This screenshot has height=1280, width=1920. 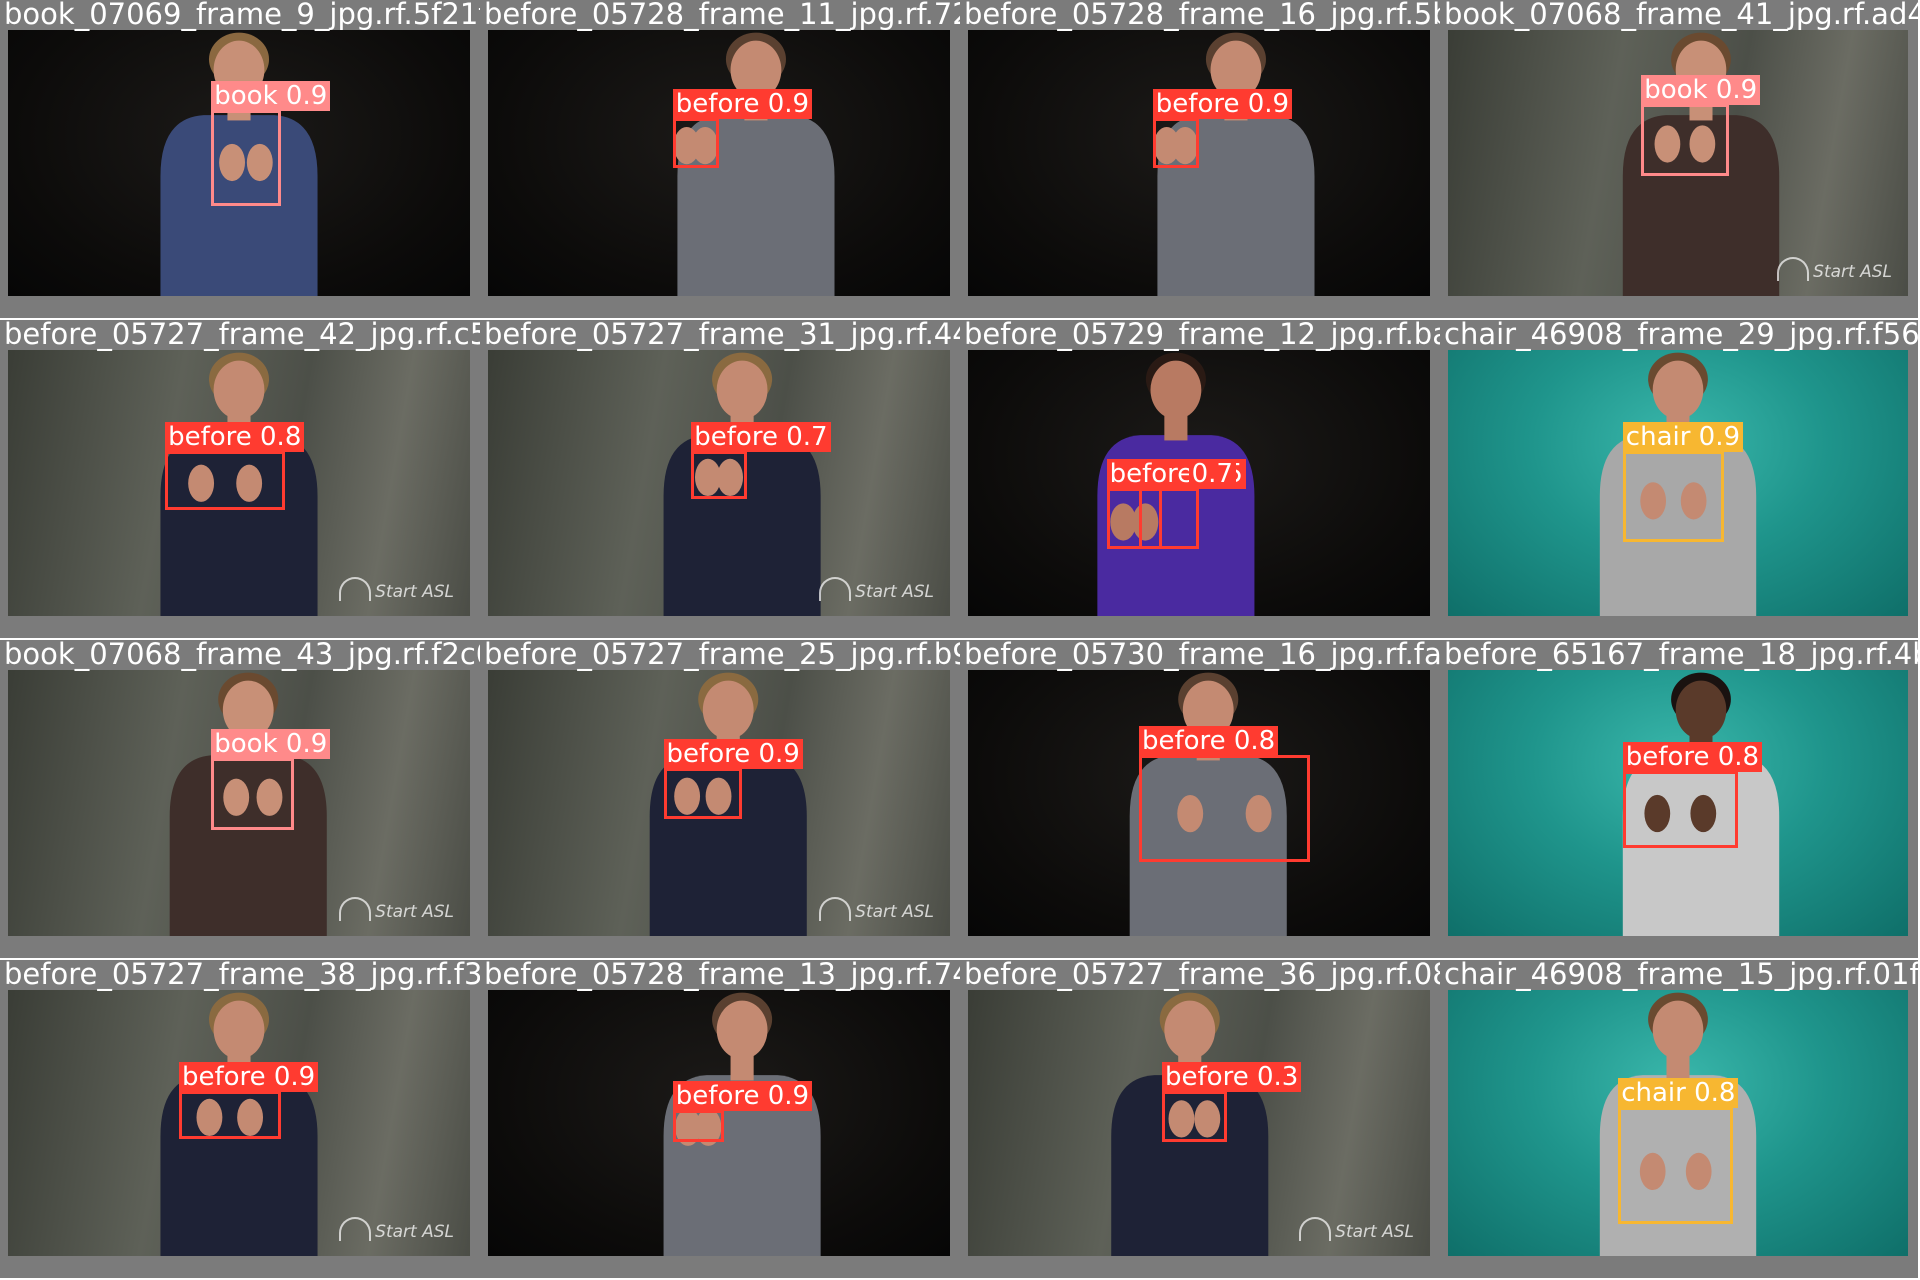 I want to click on video-frame-image: Start ASL before 0.7, so click(x=719, y=483).